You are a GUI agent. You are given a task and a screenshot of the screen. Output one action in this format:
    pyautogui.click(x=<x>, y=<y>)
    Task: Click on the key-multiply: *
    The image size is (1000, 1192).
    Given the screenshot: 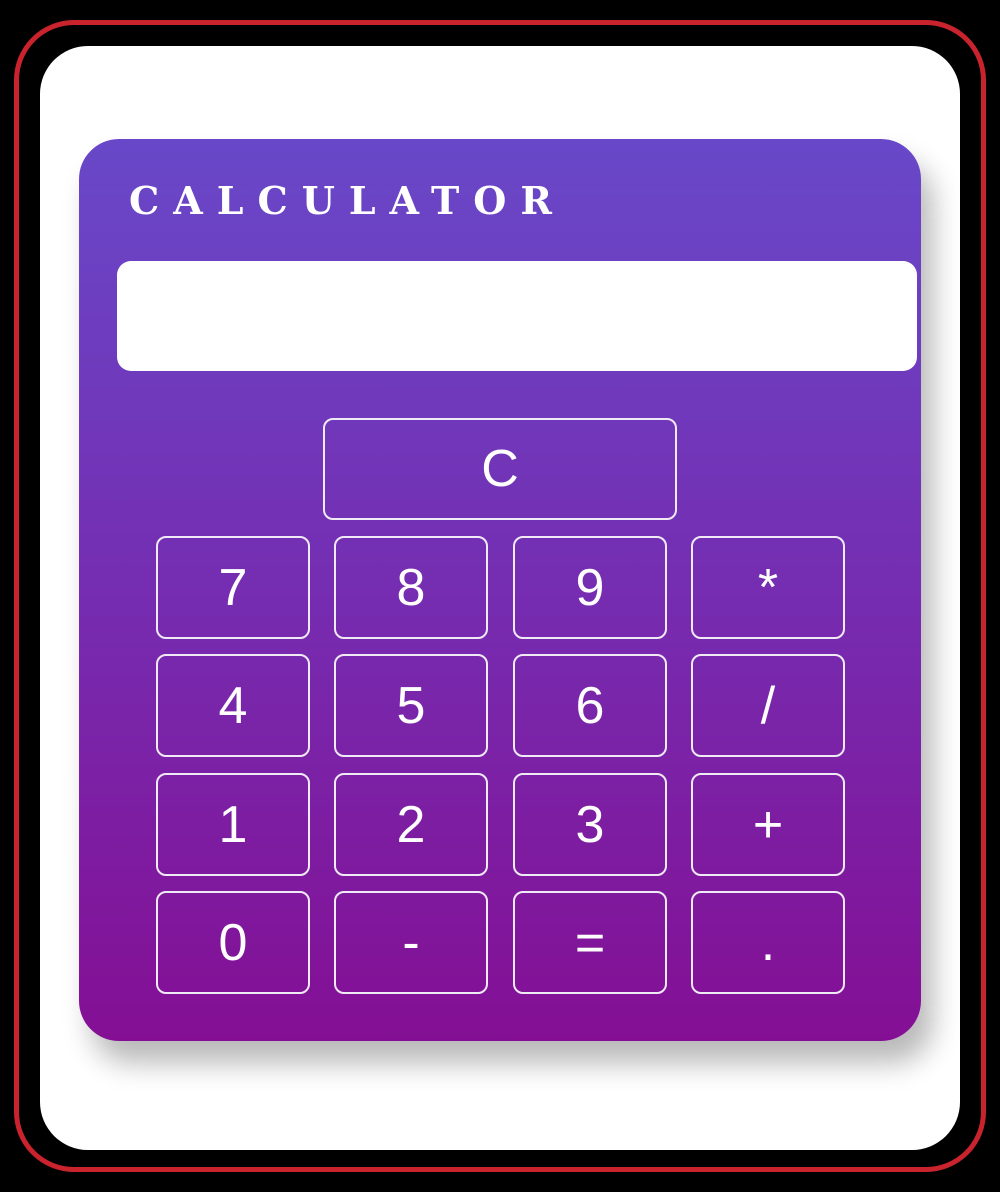 What is the action you would take?
    pyautogui.click(x=768, y=587)
    